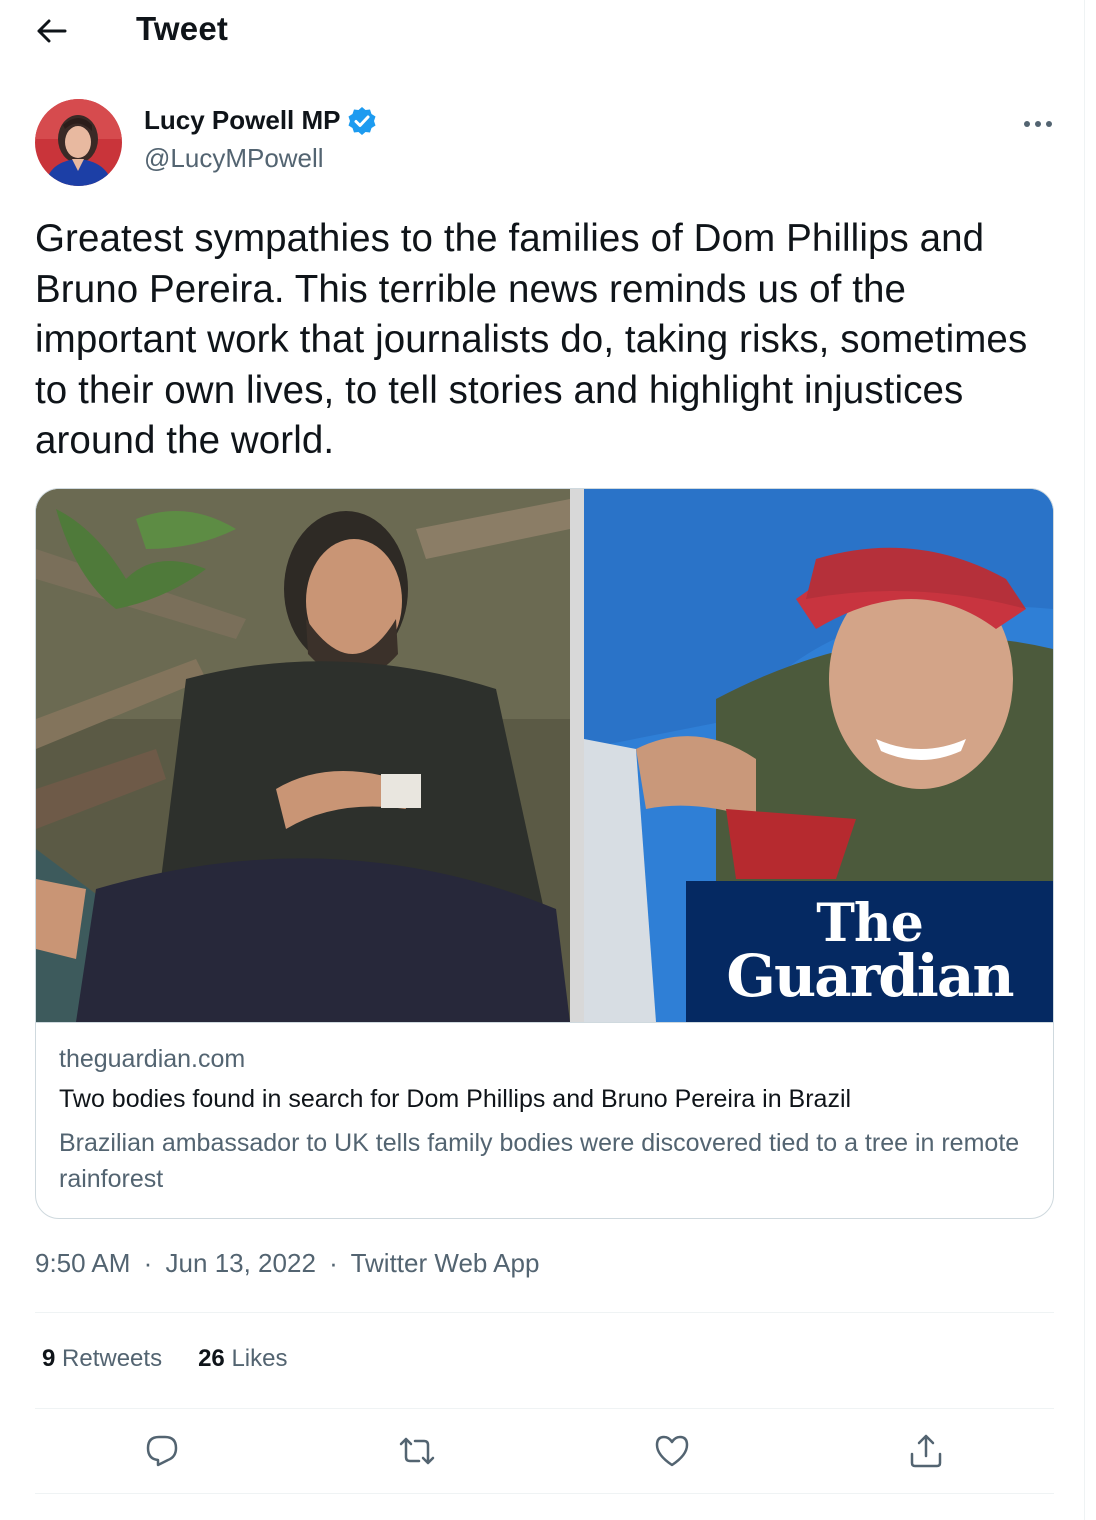  I want to click on retweet-button, so click(417, 1451).